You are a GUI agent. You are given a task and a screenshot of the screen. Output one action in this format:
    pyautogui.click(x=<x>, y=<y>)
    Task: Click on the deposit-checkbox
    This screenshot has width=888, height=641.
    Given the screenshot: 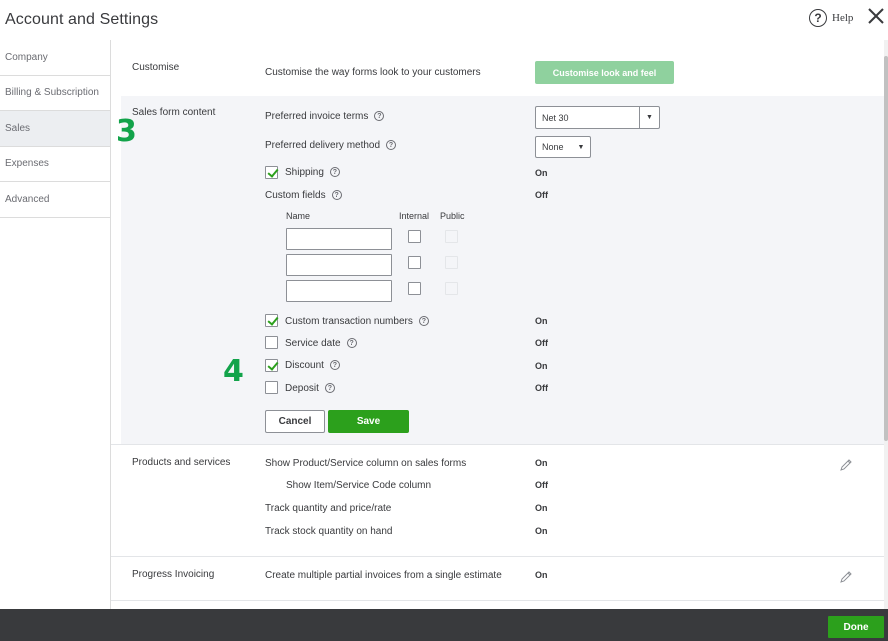 What is the action you would take?
    pyautogui.click(x=271, y=387)
    